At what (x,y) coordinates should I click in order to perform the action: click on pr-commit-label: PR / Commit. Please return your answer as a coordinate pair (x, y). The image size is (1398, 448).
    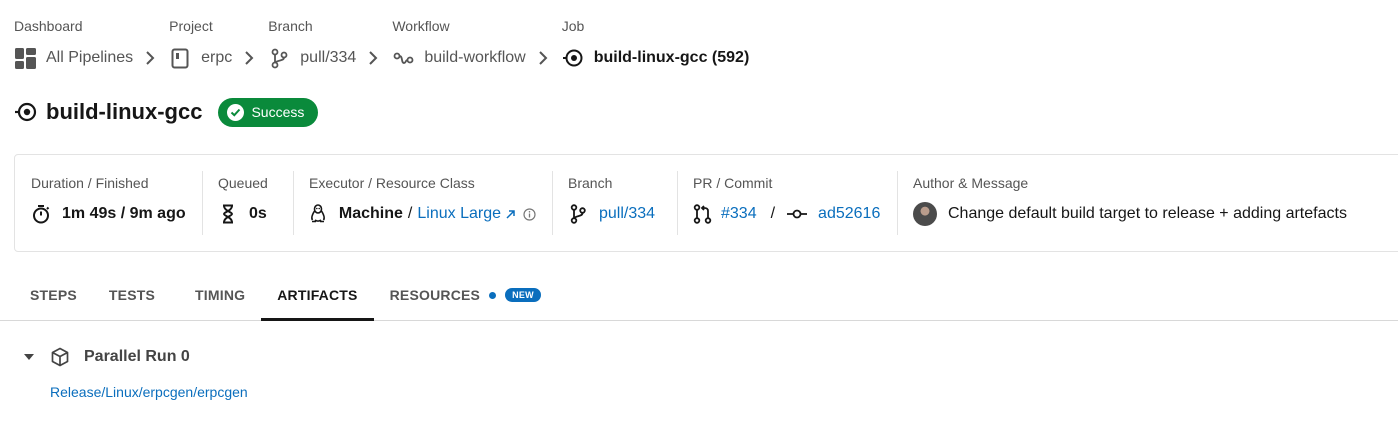
    Looking at the image, I should click on (733, 183).